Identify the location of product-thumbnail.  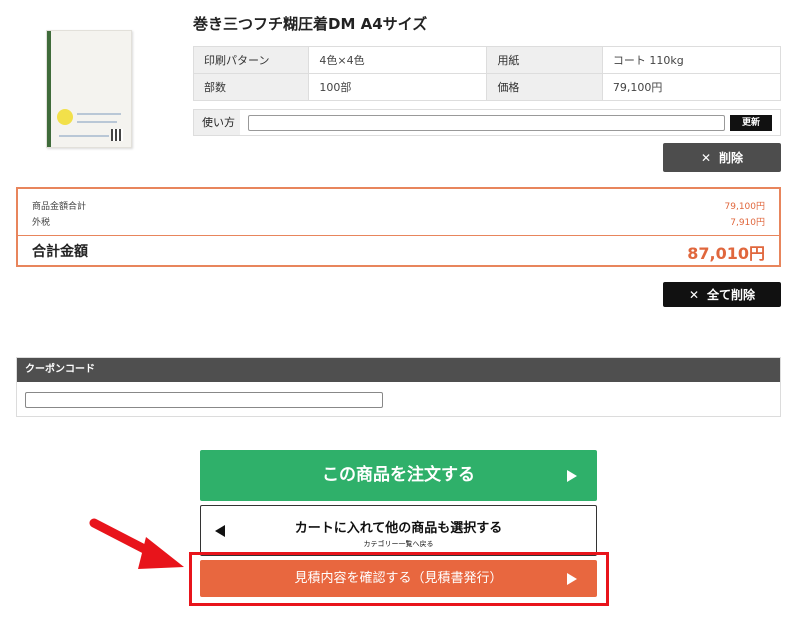
(89, 89).